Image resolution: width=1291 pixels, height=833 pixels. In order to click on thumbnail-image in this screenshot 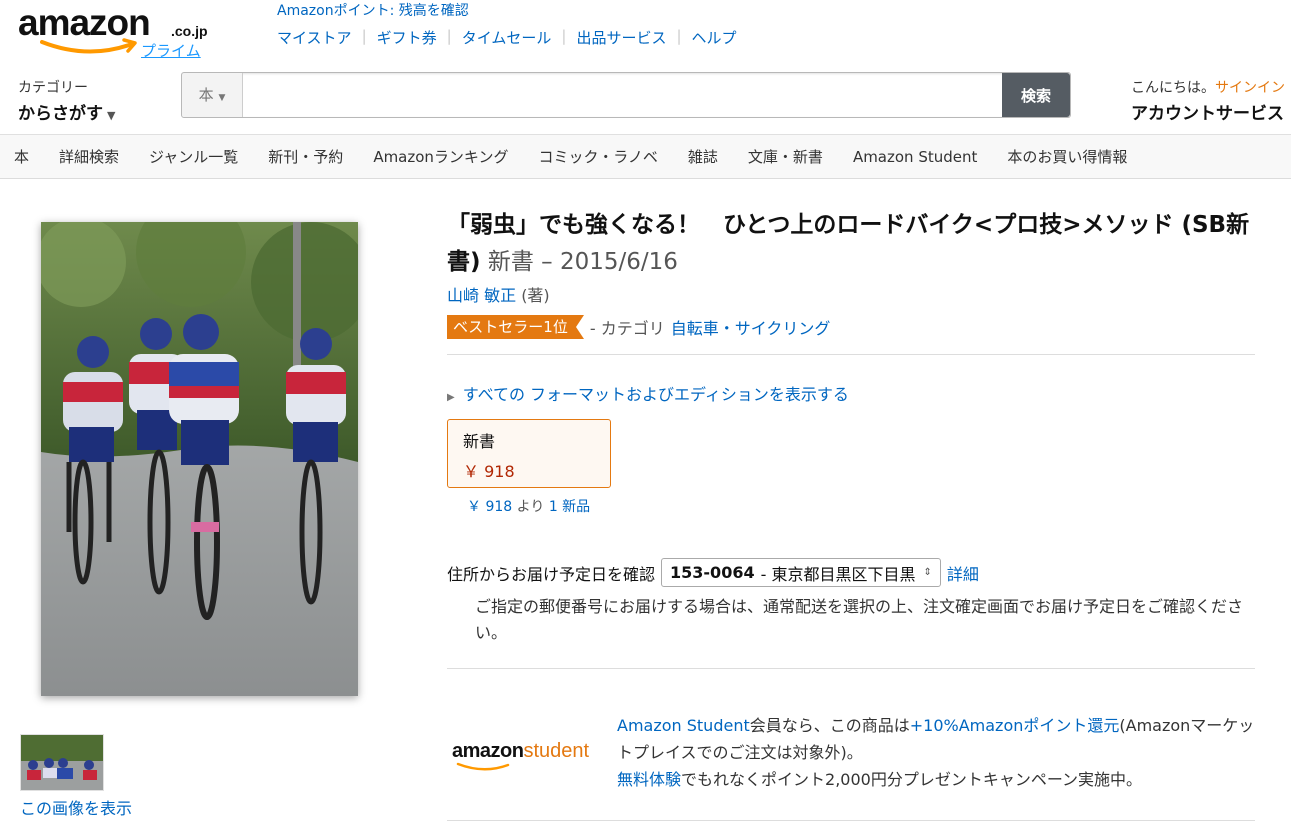, I will do `click(62, 762)`.